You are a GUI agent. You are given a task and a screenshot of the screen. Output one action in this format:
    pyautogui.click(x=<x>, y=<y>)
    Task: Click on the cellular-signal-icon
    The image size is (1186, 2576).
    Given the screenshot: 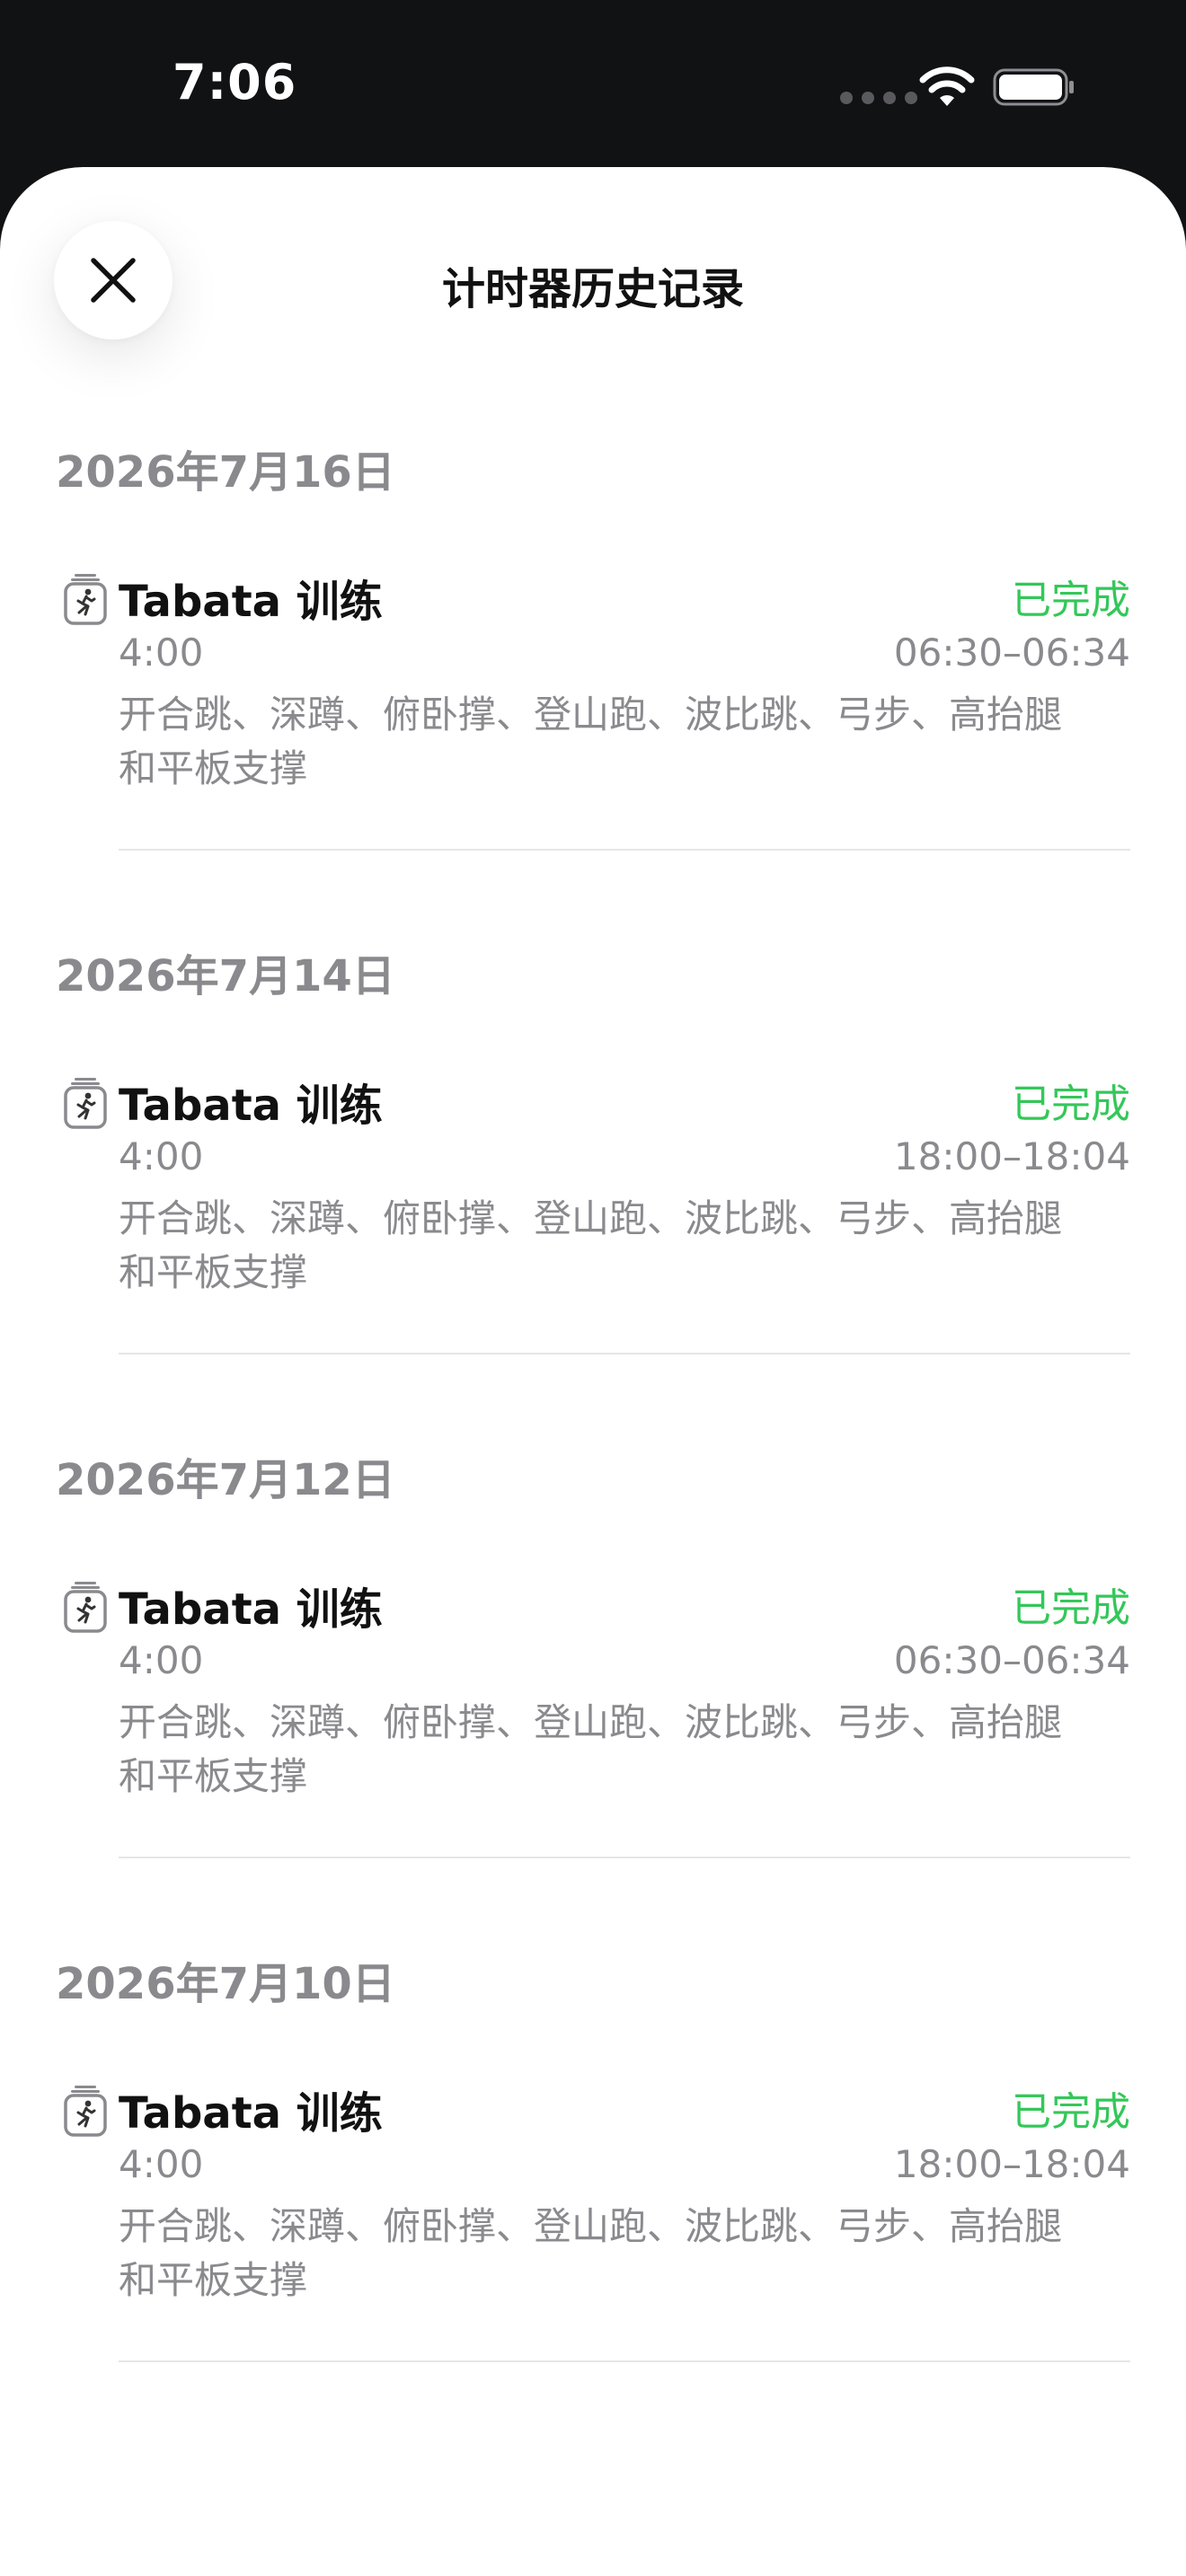 What is the action you would take?
    pyautogui.click(x=878, y=98)
    